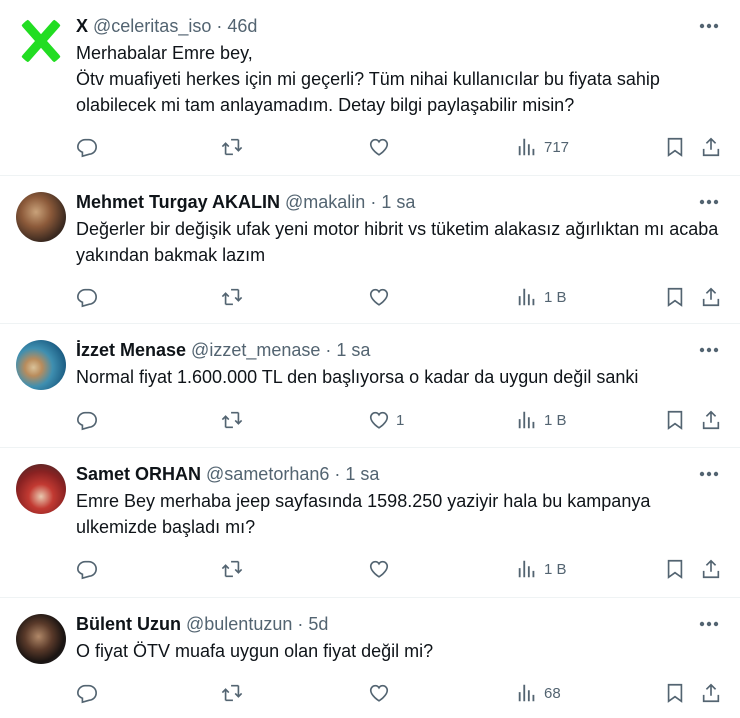 The height and width of the screenshot is (718, 740). What do you see at coordinates (318, 624) in the screenshot?
I see `timestamp: 5d` at bounding box center [318, 624].